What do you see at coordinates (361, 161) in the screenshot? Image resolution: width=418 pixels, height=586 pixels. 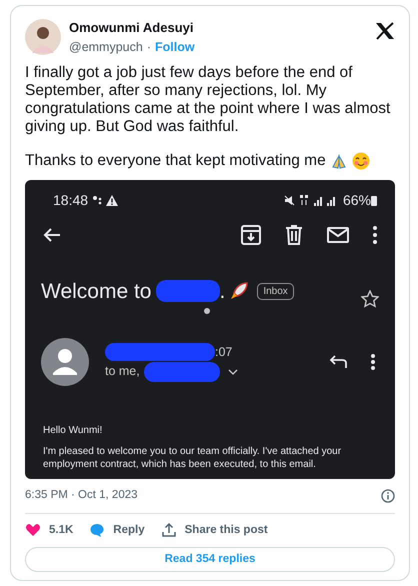 I see `smiling-face-icon` at bounding box center [361, 161].